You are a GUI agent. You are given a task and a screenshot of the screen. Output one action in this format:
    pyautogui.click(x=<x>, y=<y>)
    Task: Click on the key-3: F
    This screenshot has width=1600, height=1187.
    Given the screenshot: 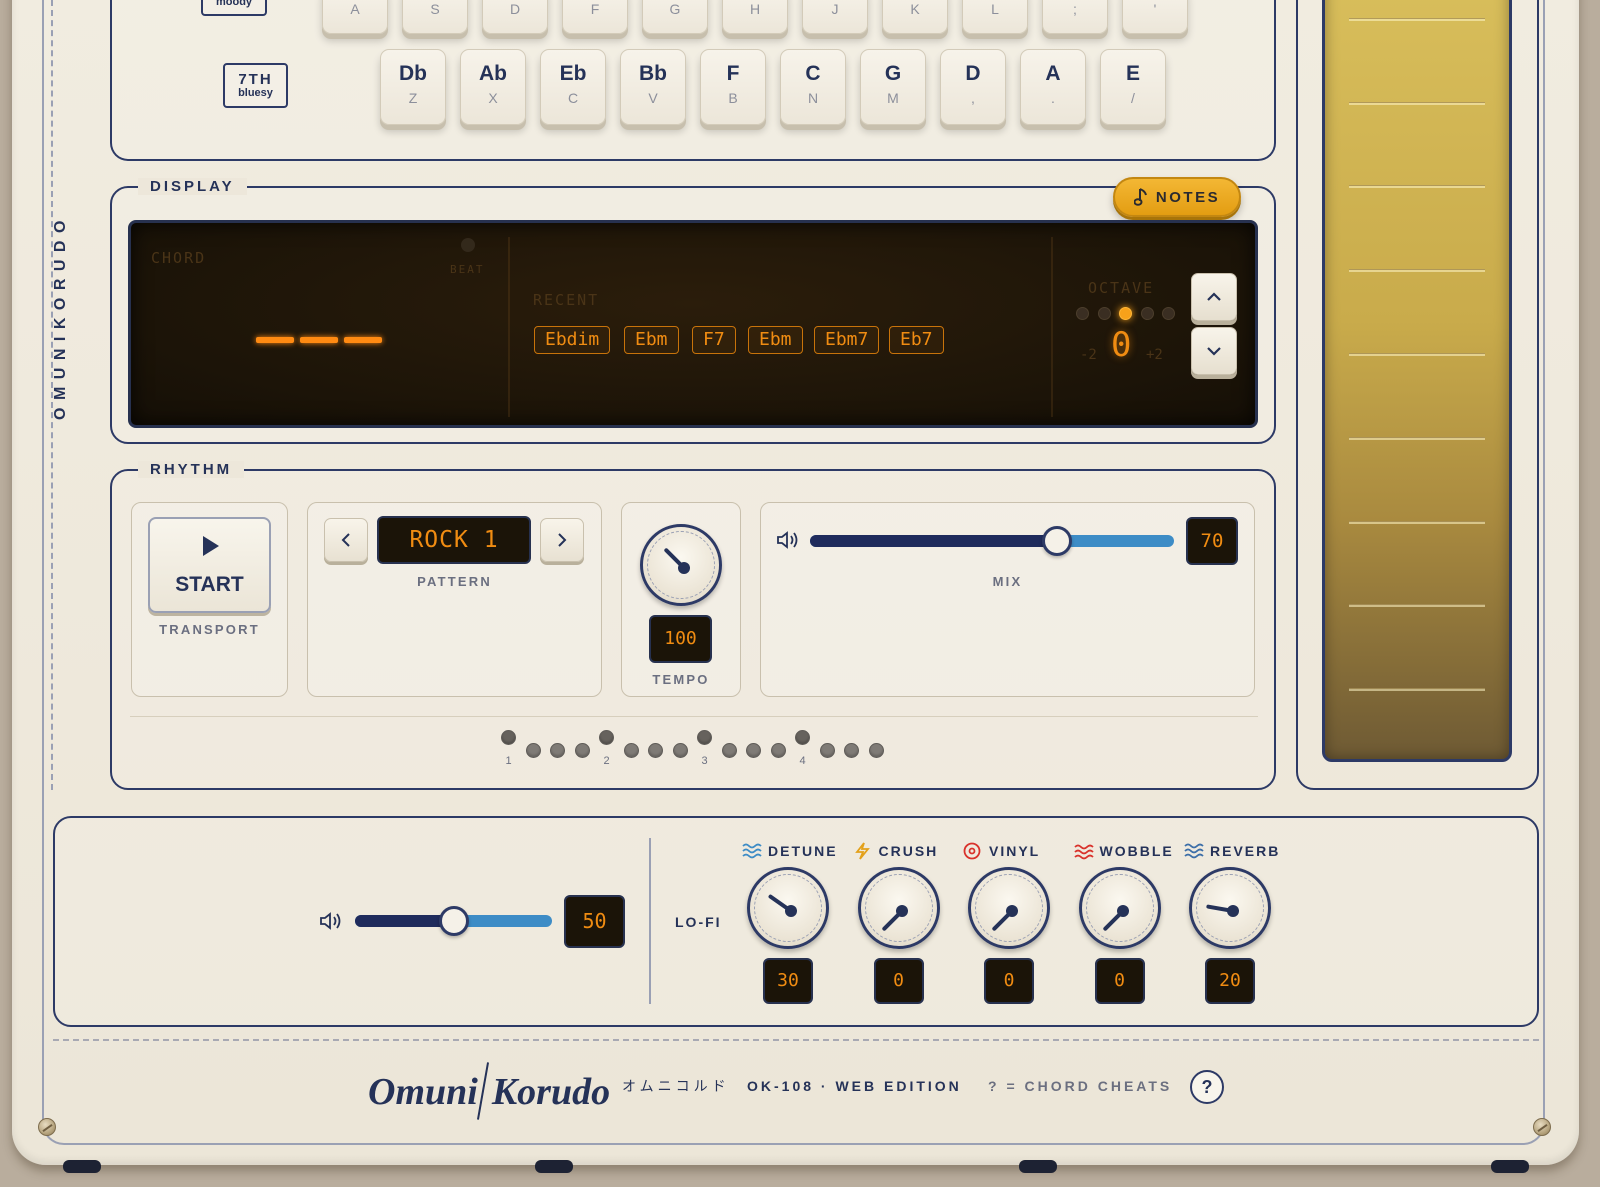 What is the action you would take?
    pyautogui.click(x=595, y=17)
    